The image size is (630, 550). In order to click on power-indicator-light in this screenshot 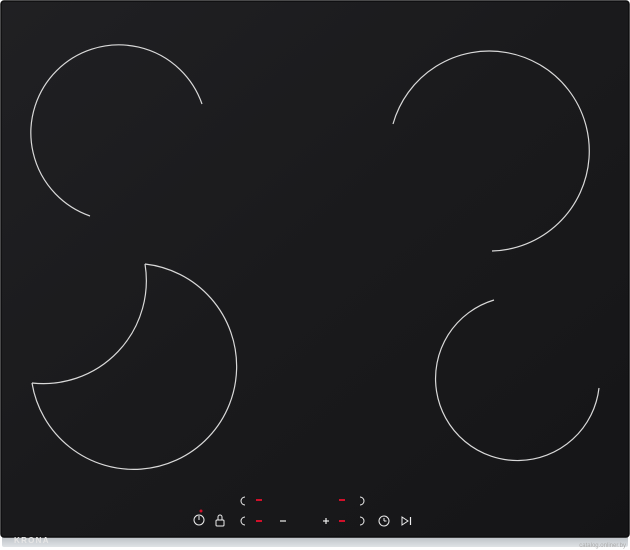, I will do `click(201, 511)`.